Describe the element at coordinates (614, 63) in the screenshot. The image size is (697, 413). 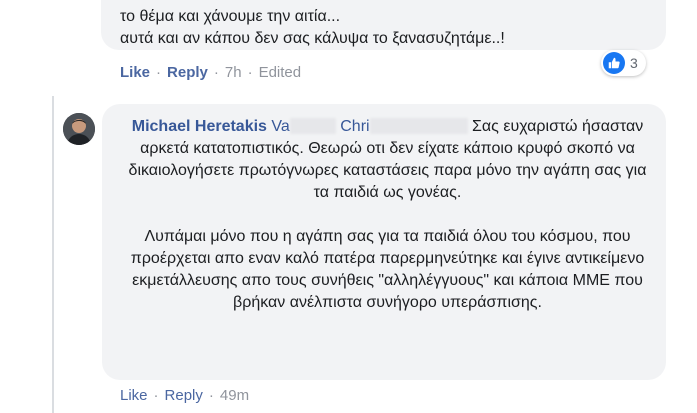
I see `thumbs-up-icon` at that location.